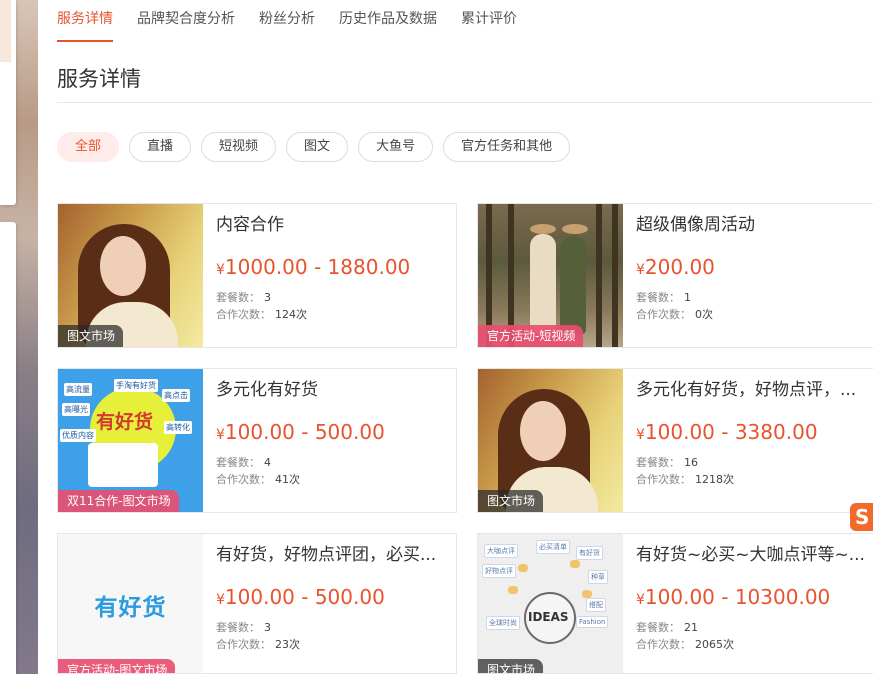 This screenshot has height=674, width=873. I want to click on price-range: 200.00, so click(679, 267).